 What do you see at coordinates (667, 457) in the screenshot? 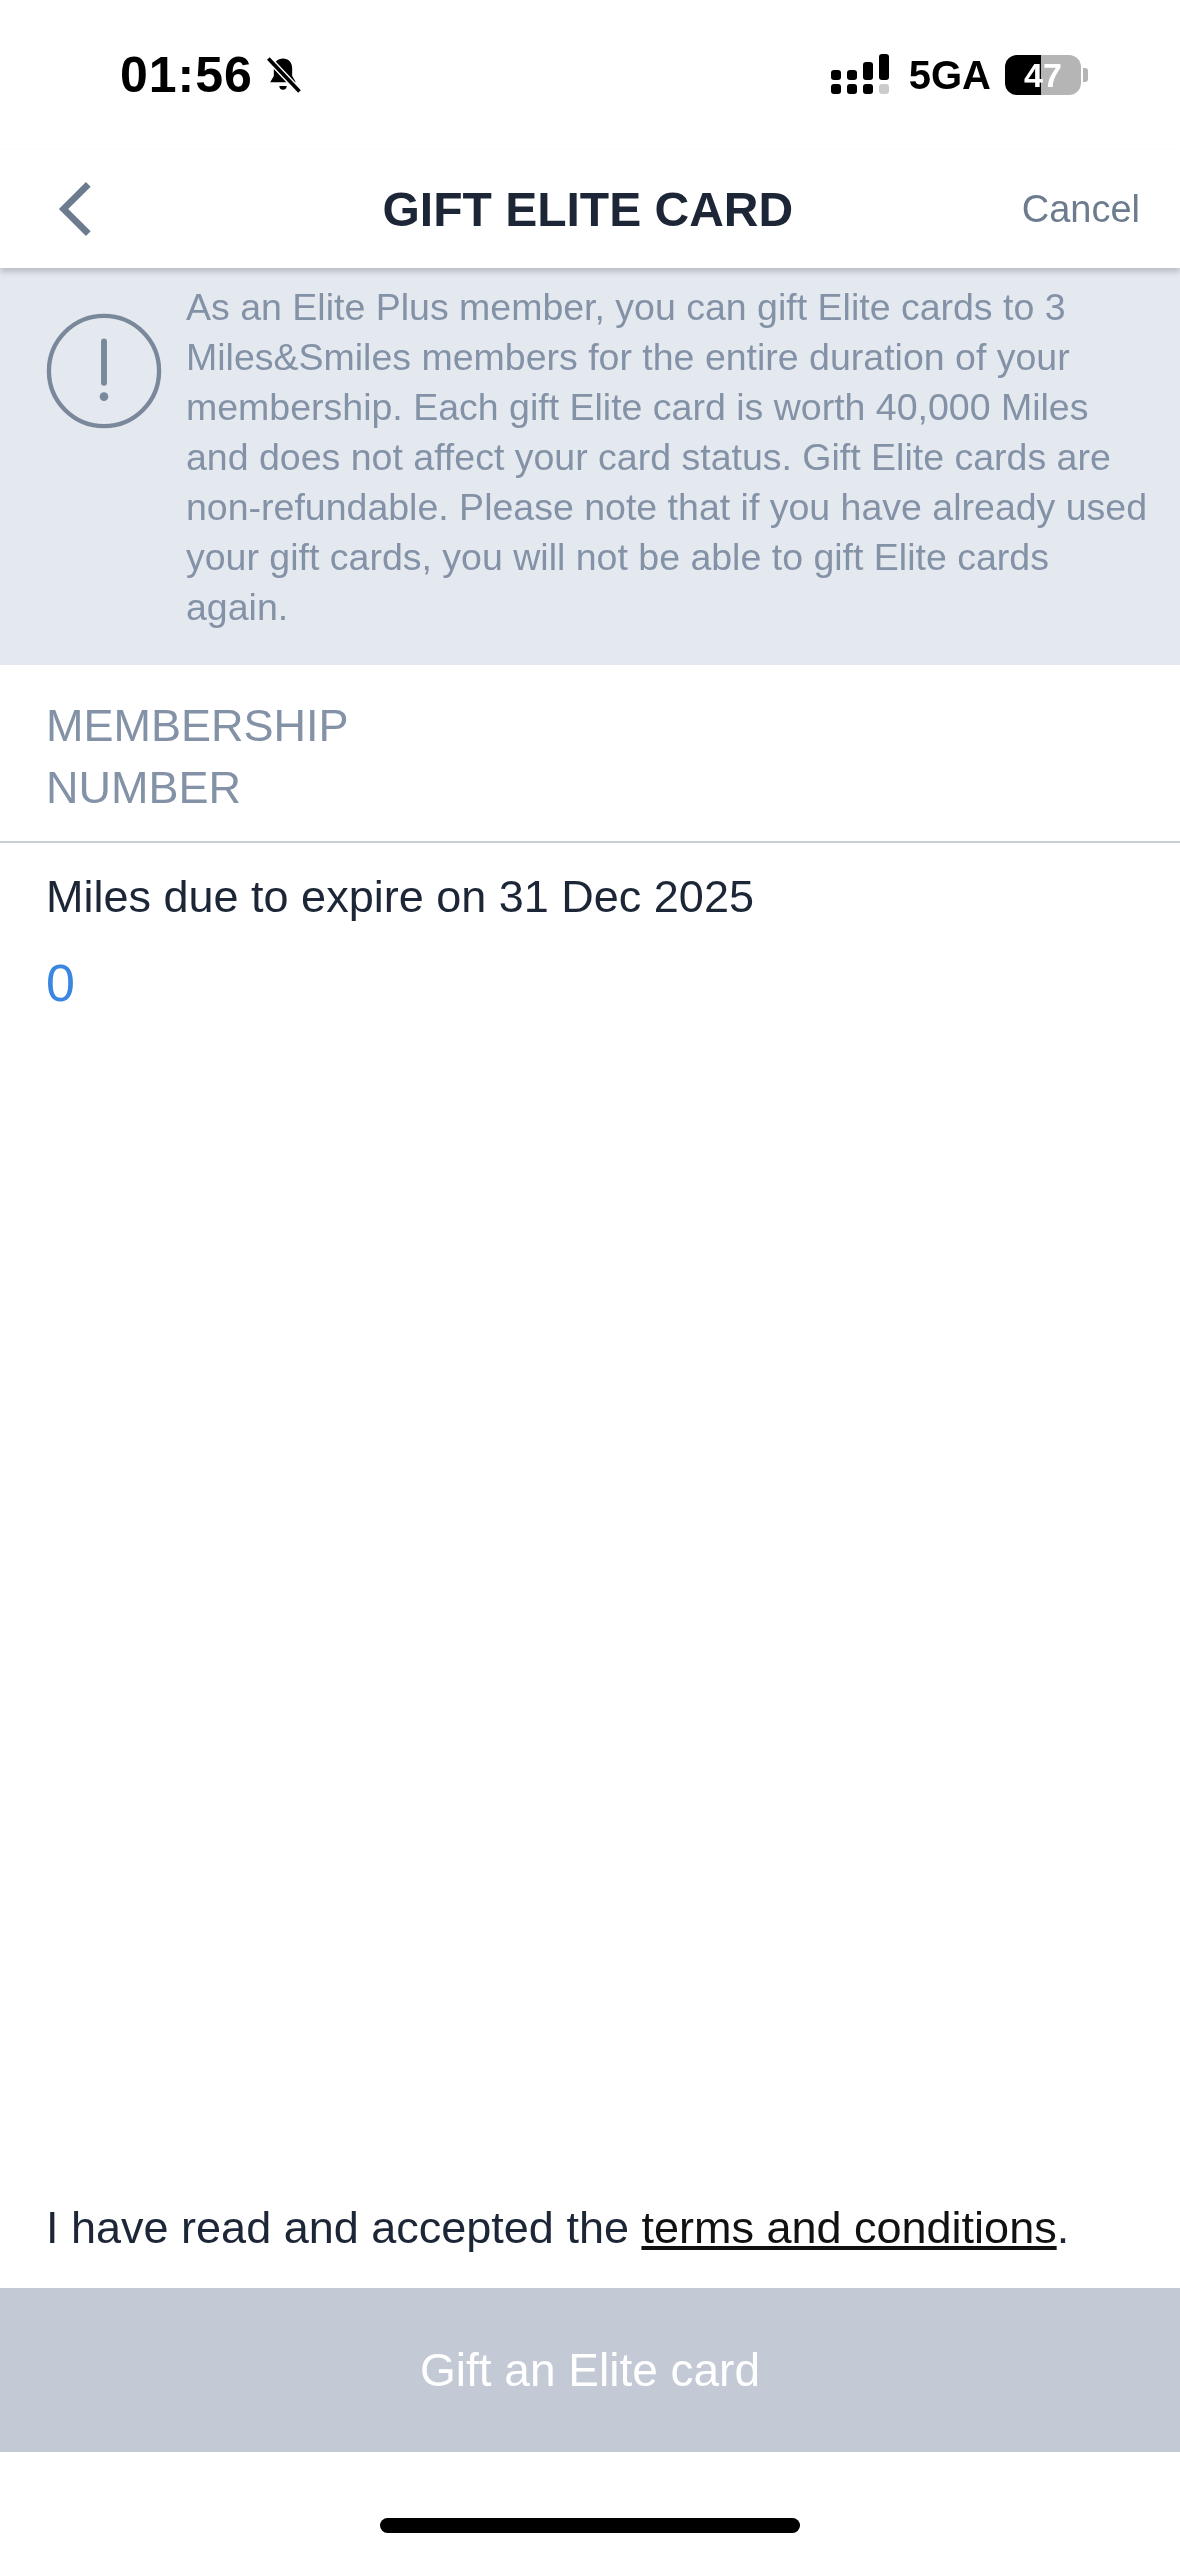
I see `info-message: As an Elite Plus member, you can gift Elite cards to 3 Miles&Smiles members for the entire duration of your membership. Each gift Elite card is worth 40,000 Miles and does not affect your card status. Gift Elite cards are non-refundable. Please note that if you have already used your gift cards, you will not be able to gift Elite cards again.` at bounding box center [667, 457].